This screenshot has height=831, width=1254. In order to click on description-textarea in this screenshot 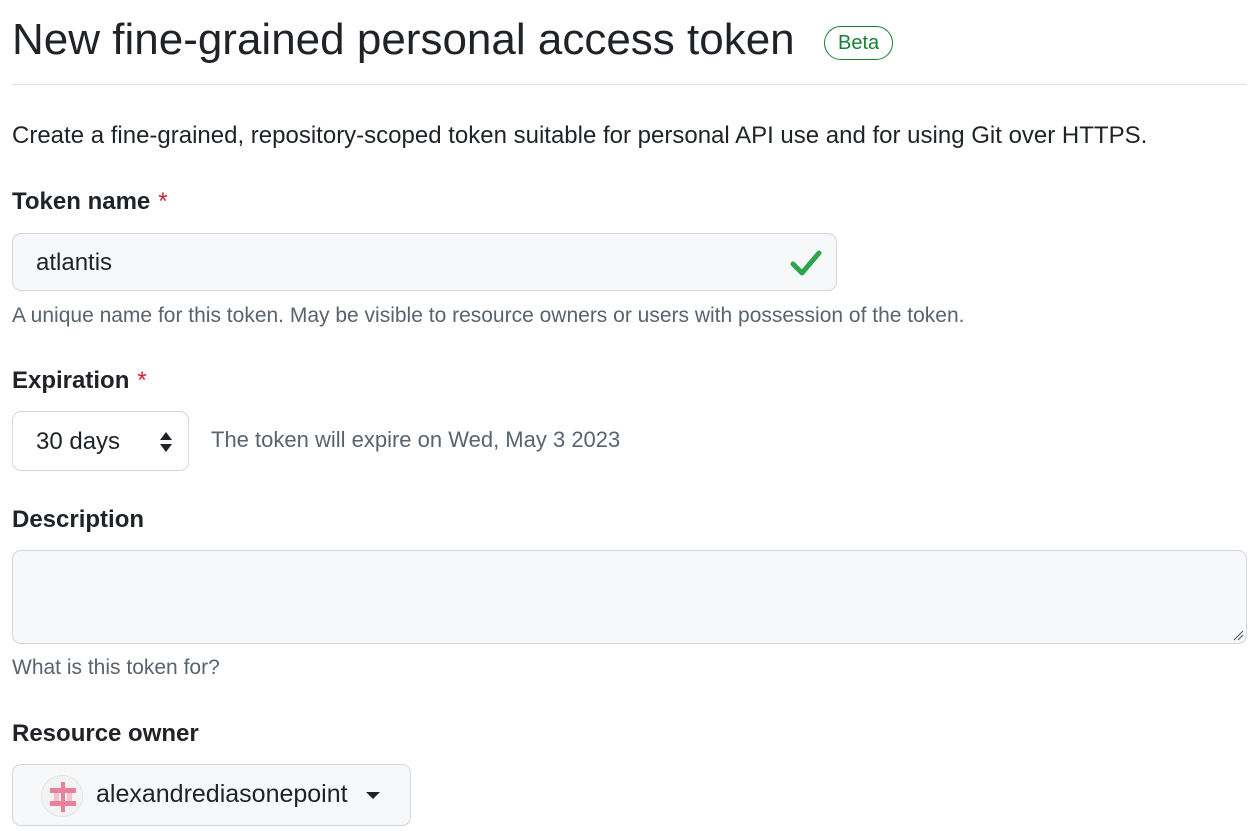, I will do `click(629, 597)`.